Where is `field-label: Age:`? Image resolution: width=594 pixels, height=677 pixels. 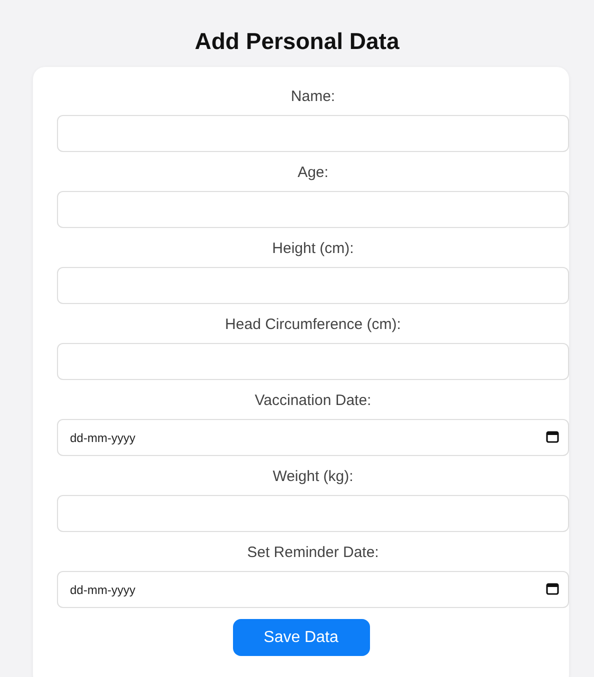
field-label: Age: is located at coordinates (313, 173).